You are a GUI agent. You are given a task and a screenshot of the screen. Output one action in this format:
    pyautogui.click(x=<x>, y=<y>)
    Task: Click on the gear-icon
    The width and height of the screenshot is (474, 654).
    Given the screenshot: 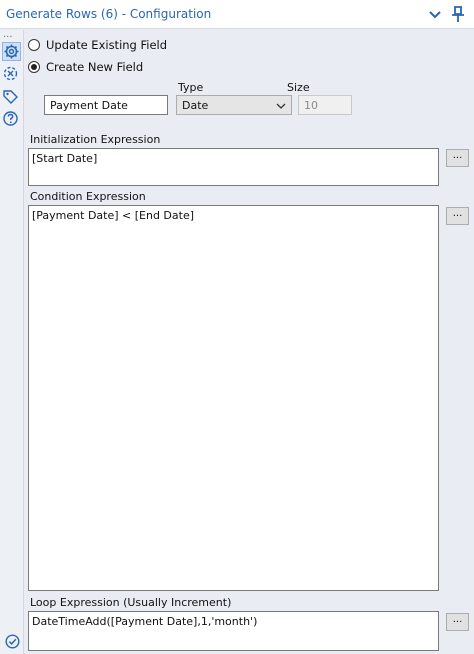 What is the action you would take?
    pyautogui.click(x=11, y=51)
    